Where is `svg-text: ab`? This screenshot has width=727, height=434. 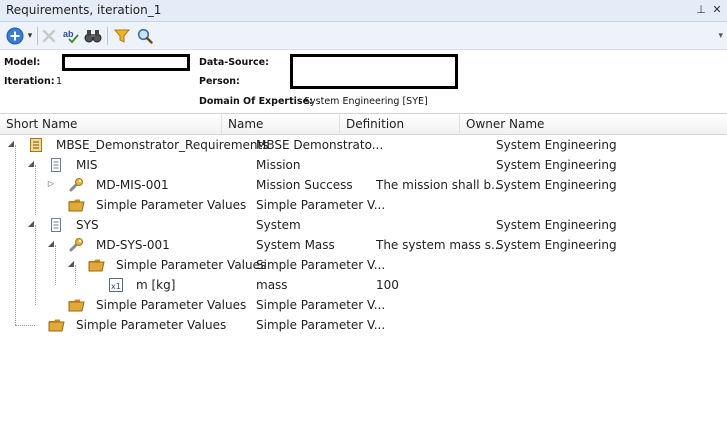
svg-text: ab is located at coordinates (68, 34).